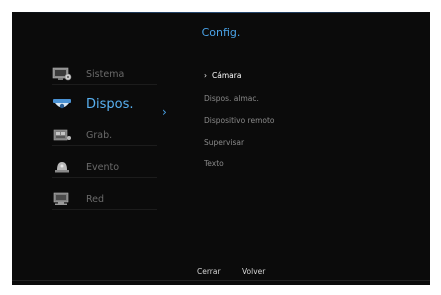 This screenshot has width=441, height=295. Describe the element at coordinates (214, 163) in the screenshot. I see `submenu-item-texto: Texto` at that location.